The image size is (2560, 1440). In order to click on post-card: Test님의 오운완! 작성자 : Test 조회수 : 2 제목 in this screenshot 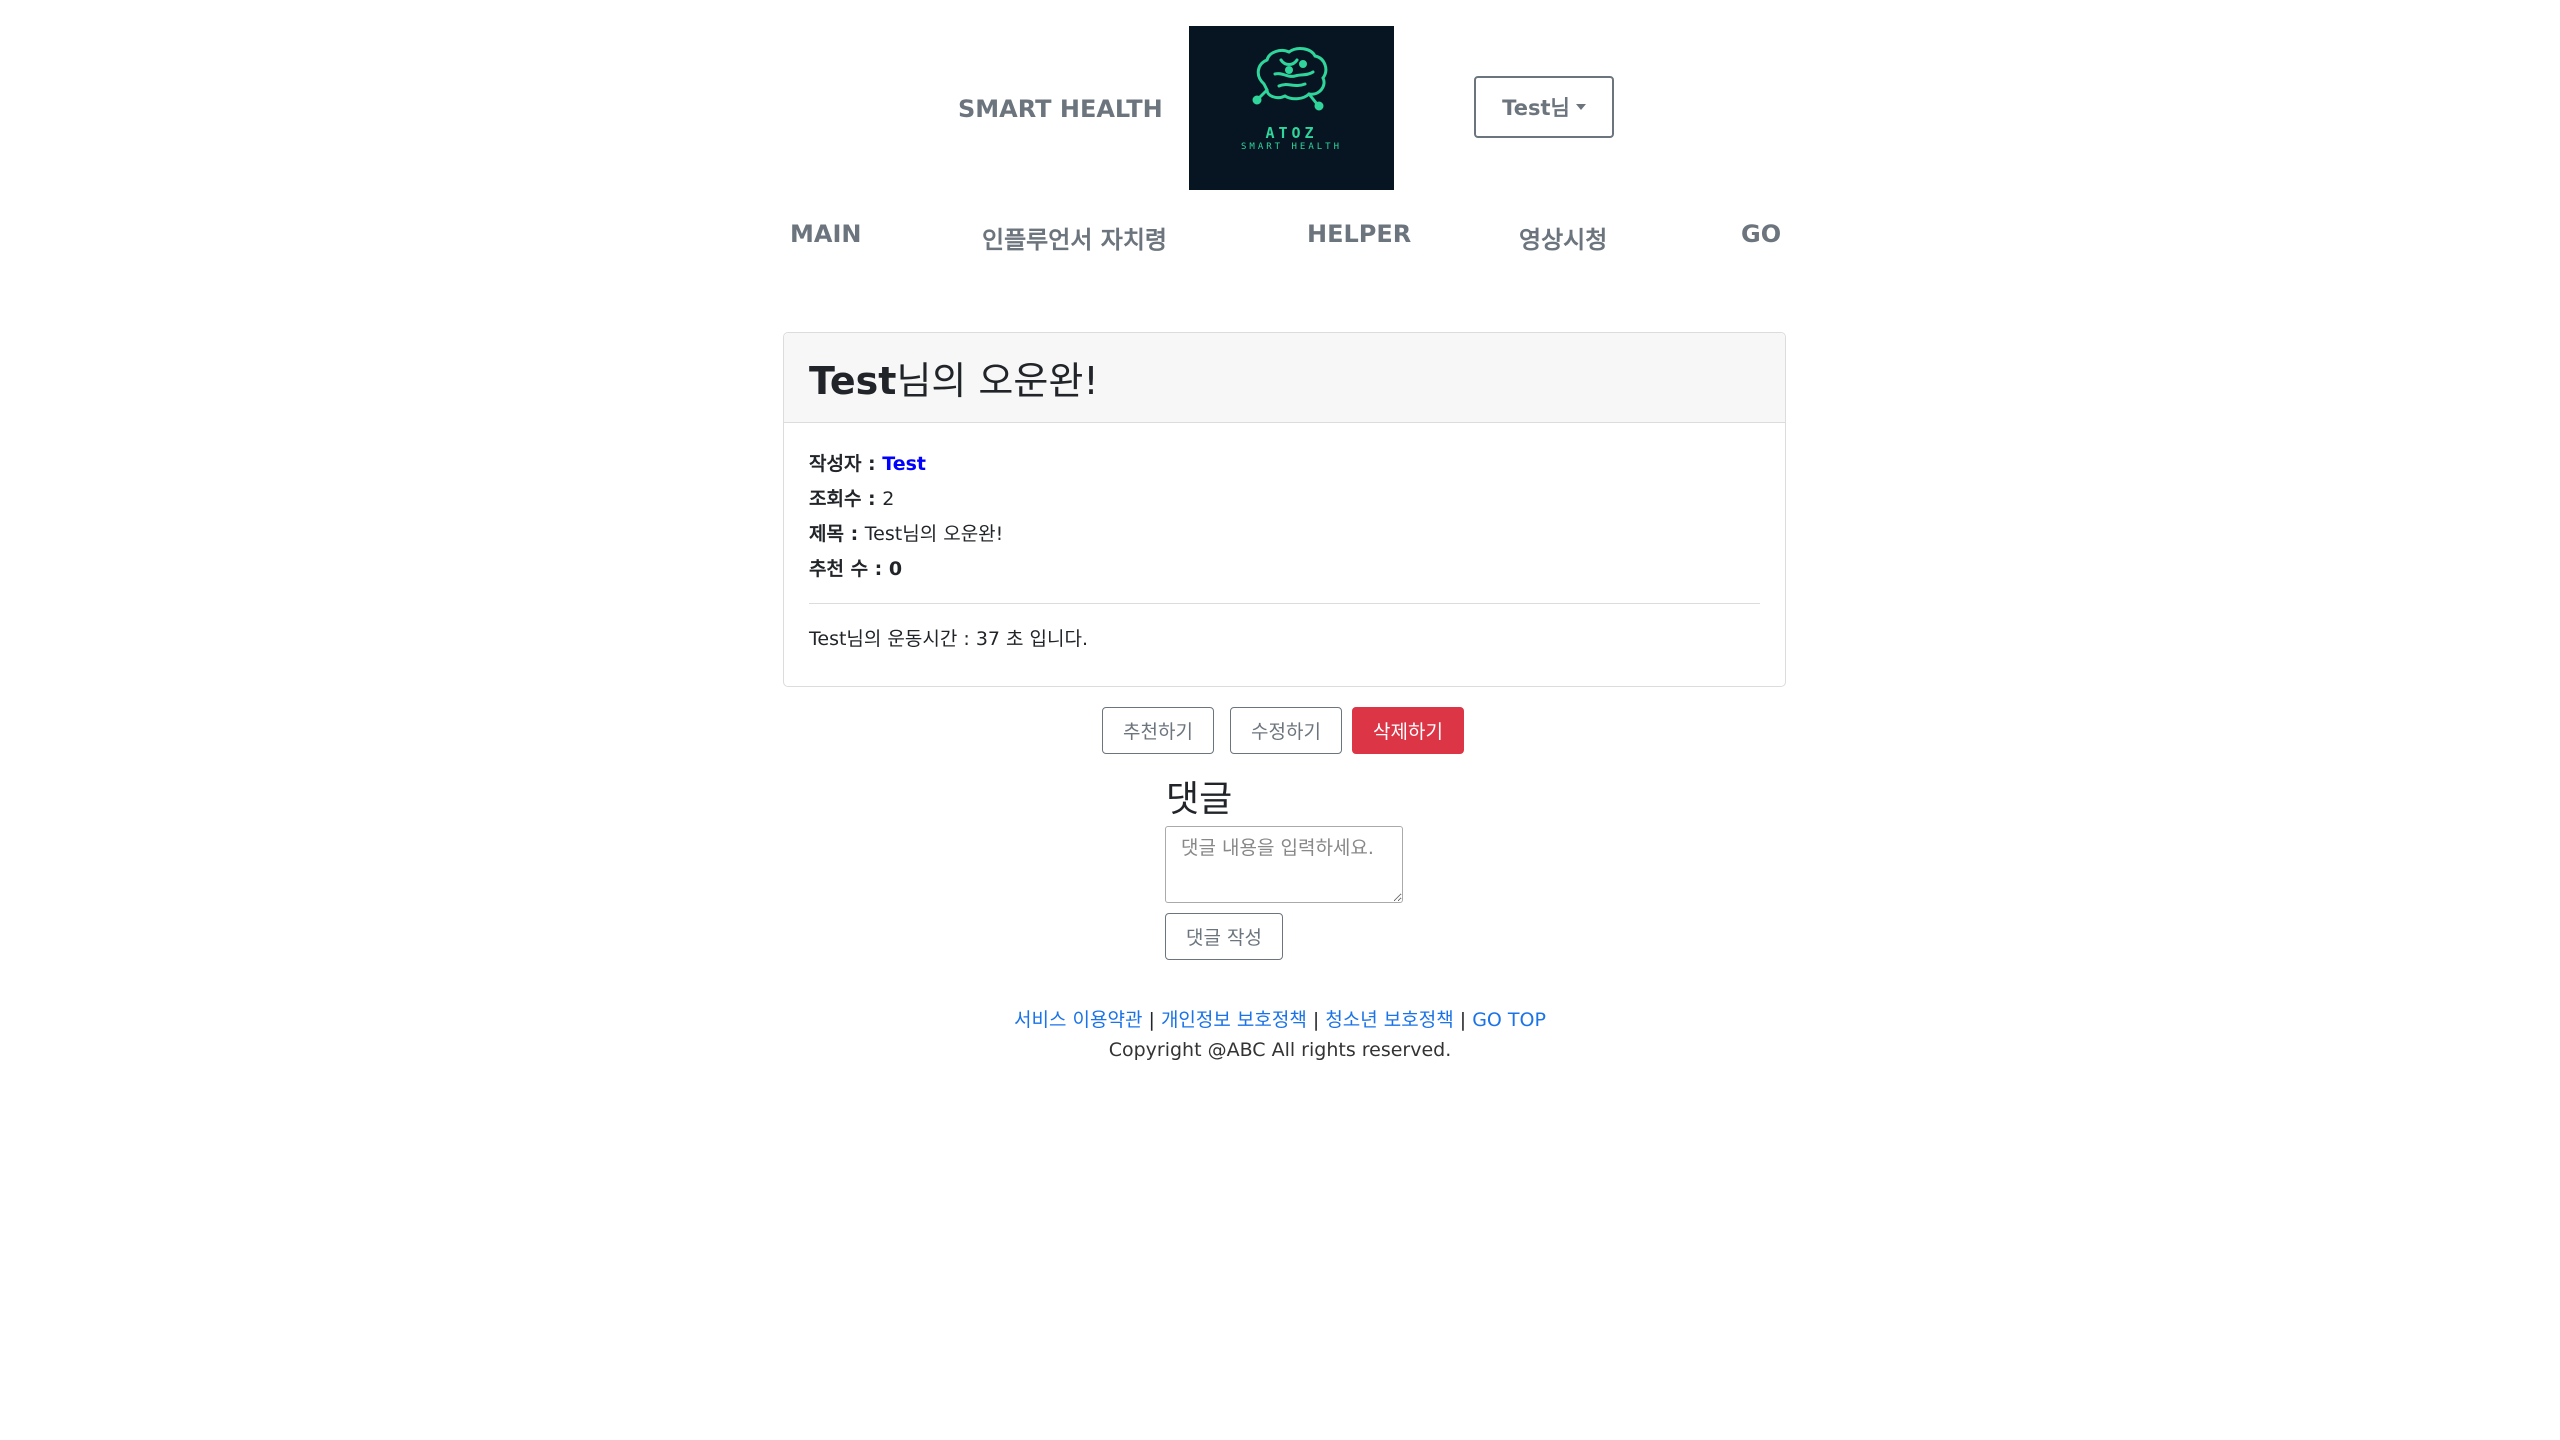, I will do `click(1284, 509)`.